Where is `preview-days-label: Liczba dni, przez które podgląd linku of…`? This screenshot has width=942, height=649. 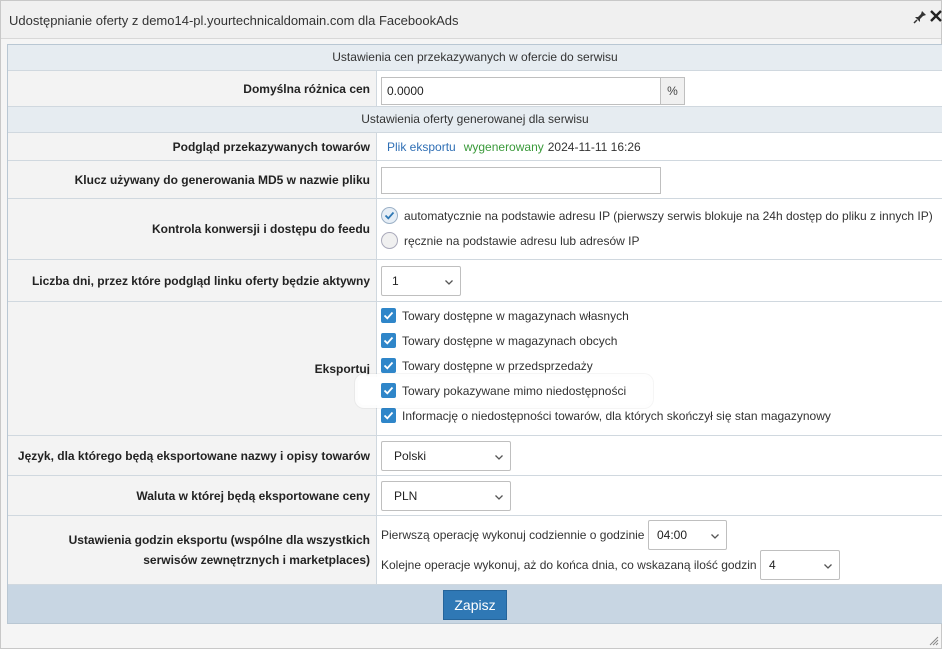
preview-days-label: Liczba dni, przez które podgląd linku of… is located at coordinates (192, 280).